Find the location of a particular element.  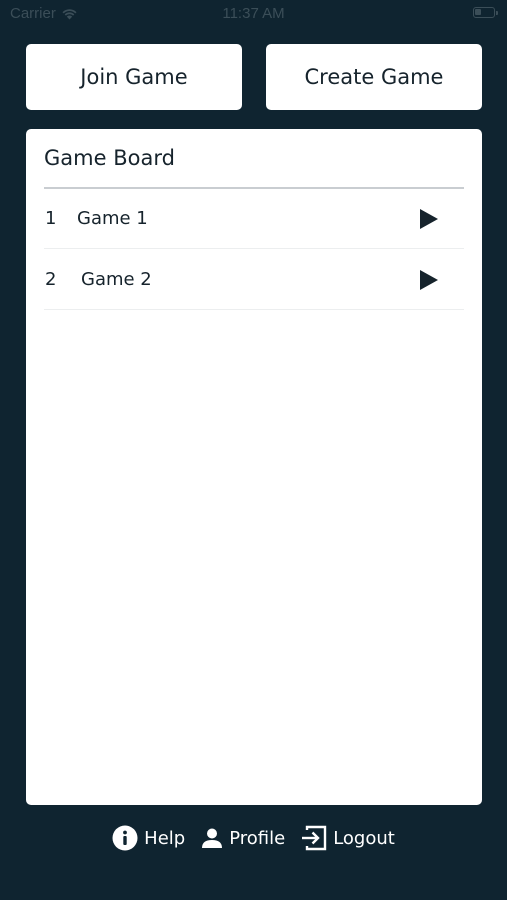

info-icon is located at coordinates (125, 838).